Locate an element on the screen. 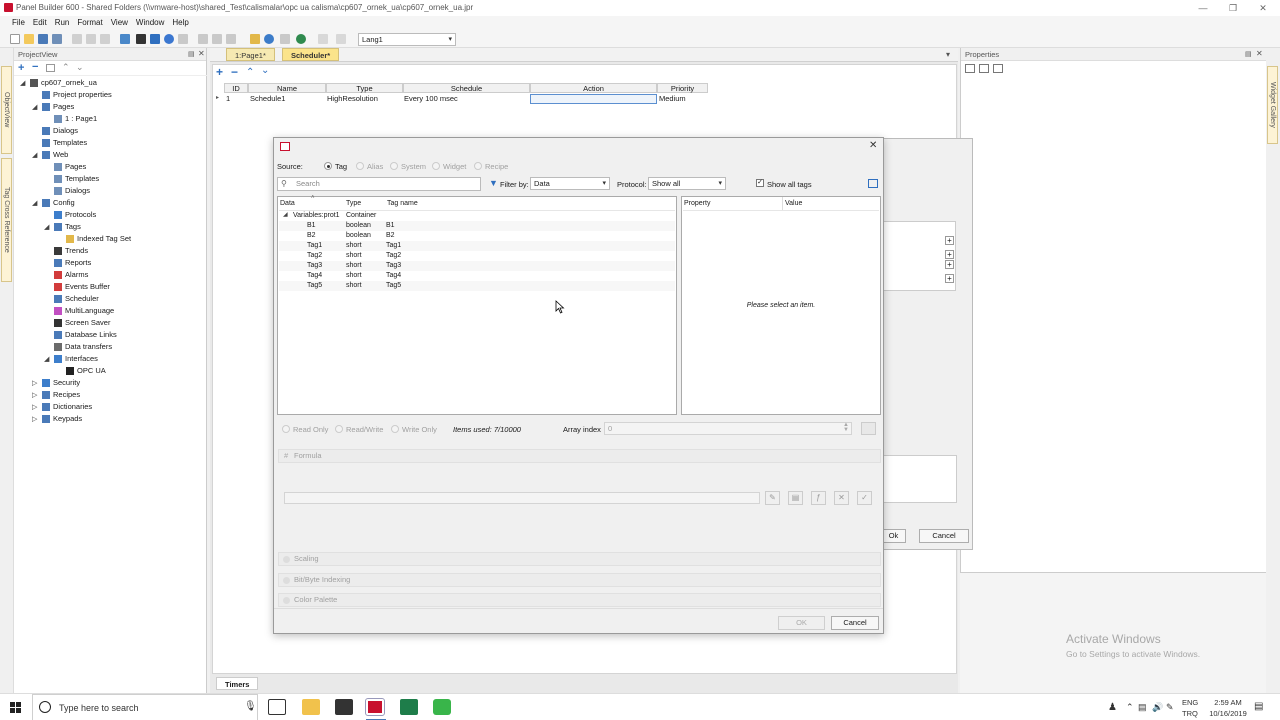 The height and width of the screenshot is (720, 1280). menu-edit: Edit is located at coordinates (40, 23).